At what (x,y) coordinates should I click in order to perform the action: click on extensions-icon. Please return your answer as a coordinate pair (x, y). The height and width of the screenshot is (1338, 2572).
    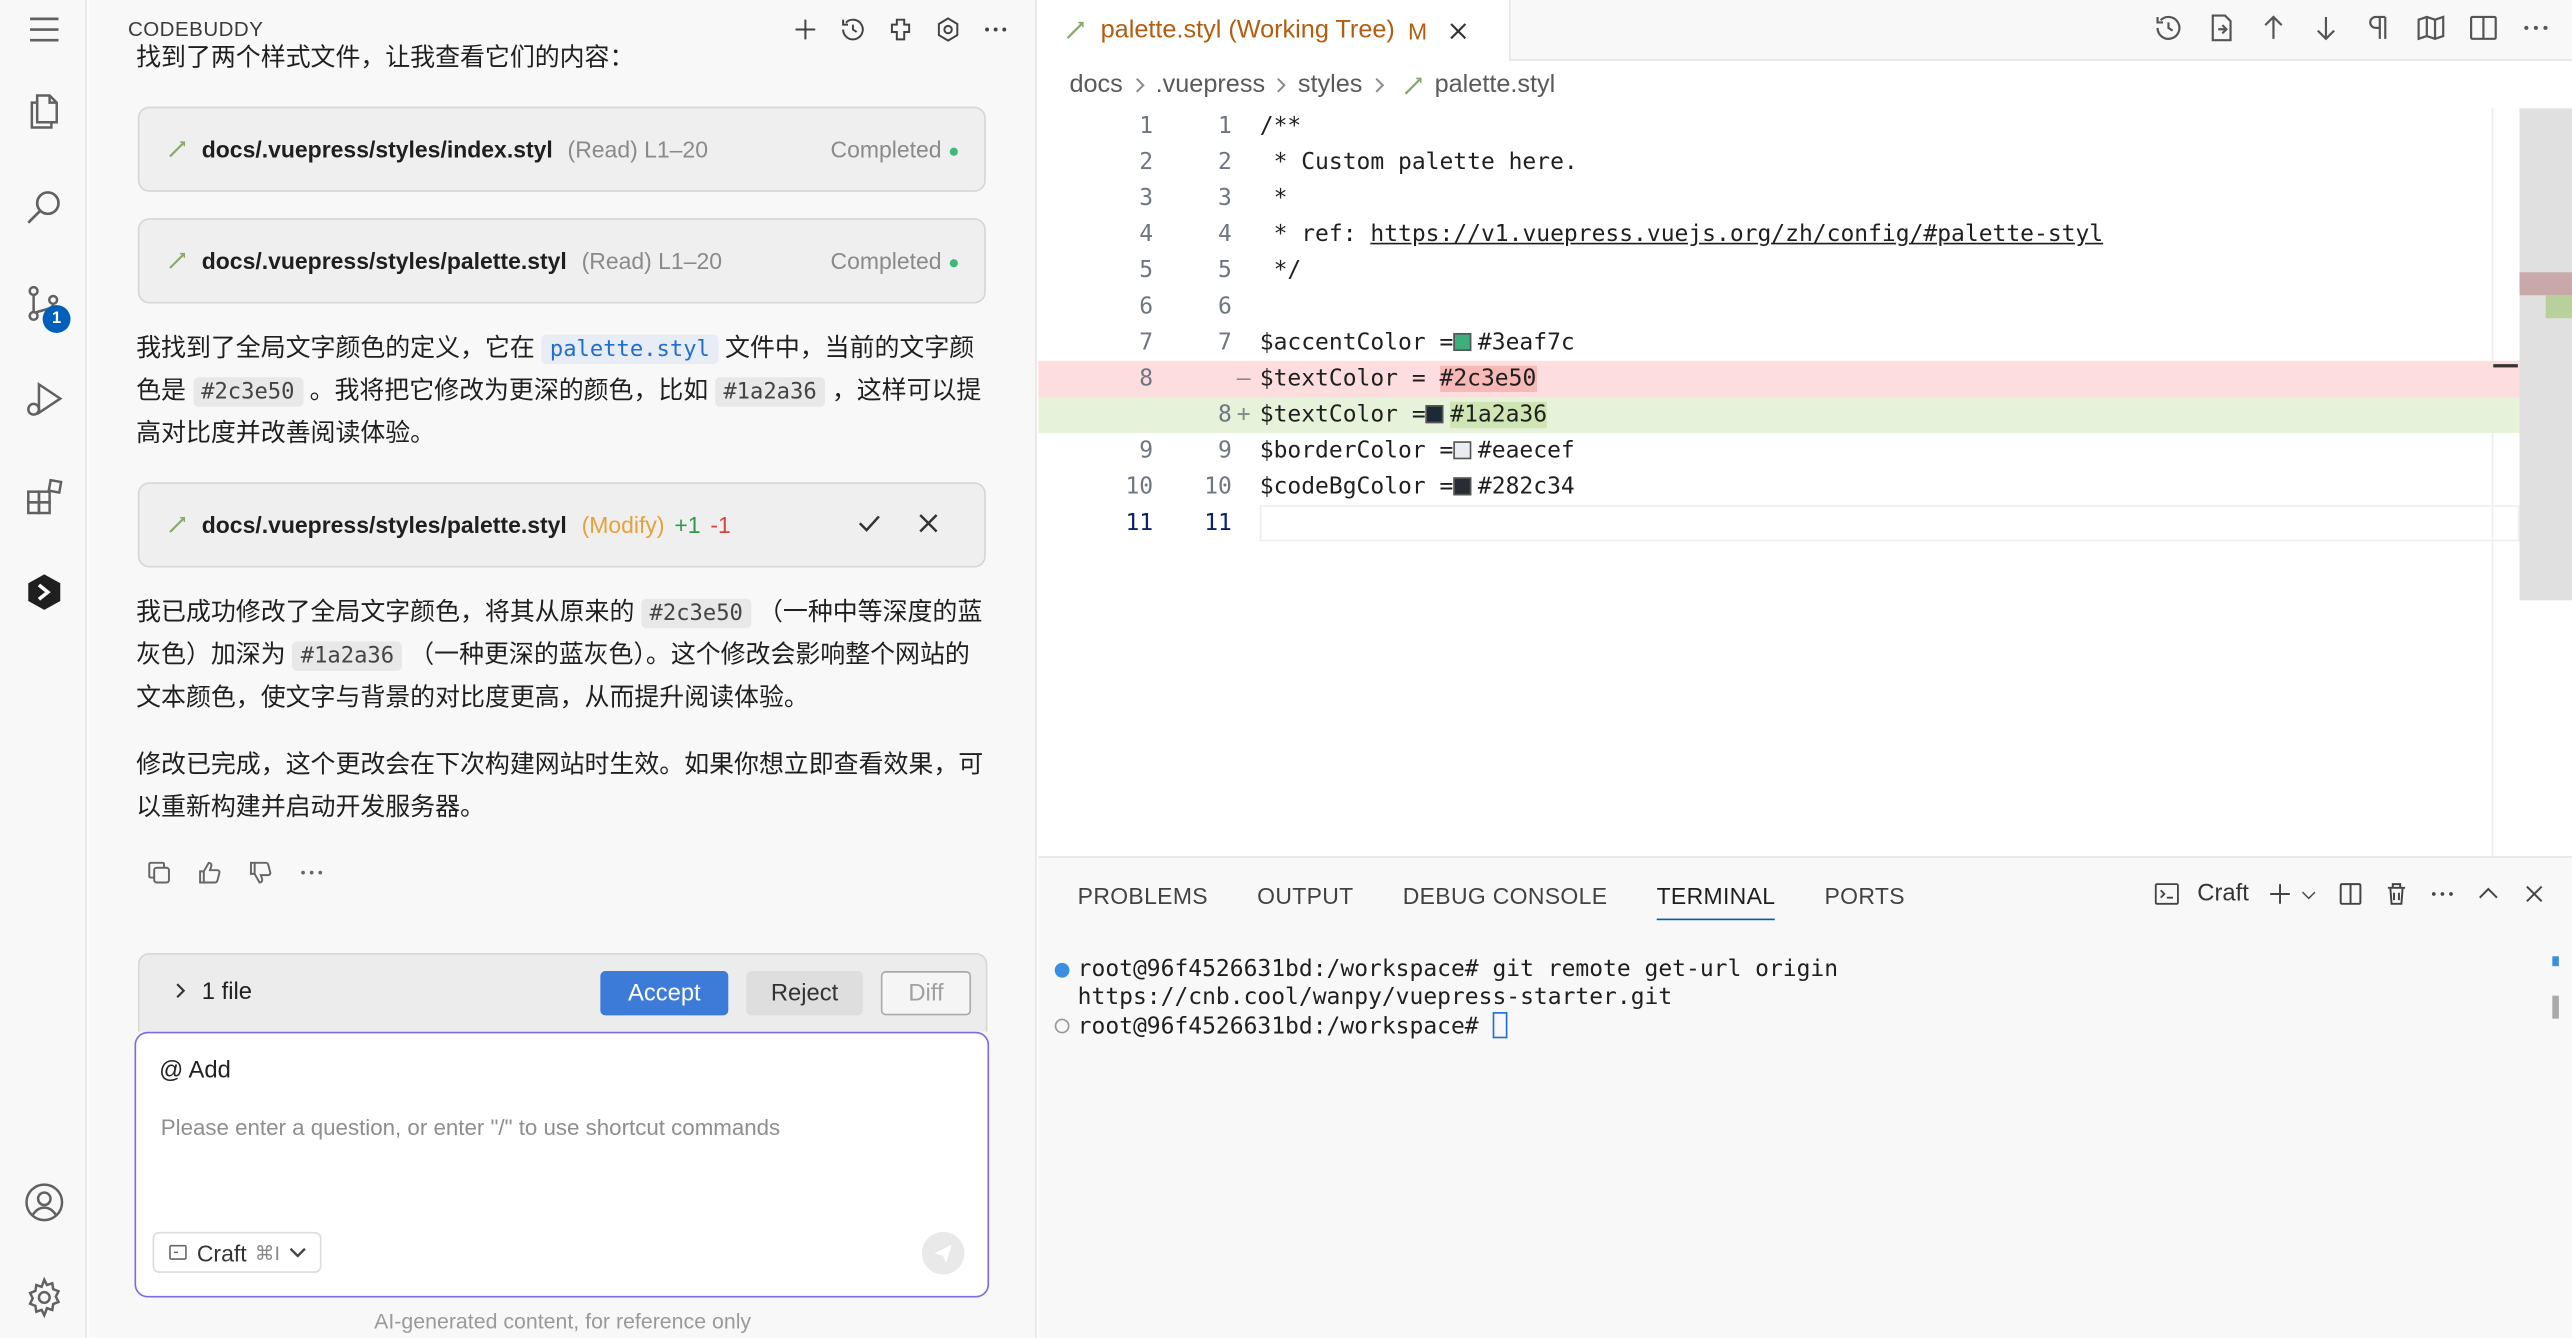
    Looking at the image, I should click on (43, 497).